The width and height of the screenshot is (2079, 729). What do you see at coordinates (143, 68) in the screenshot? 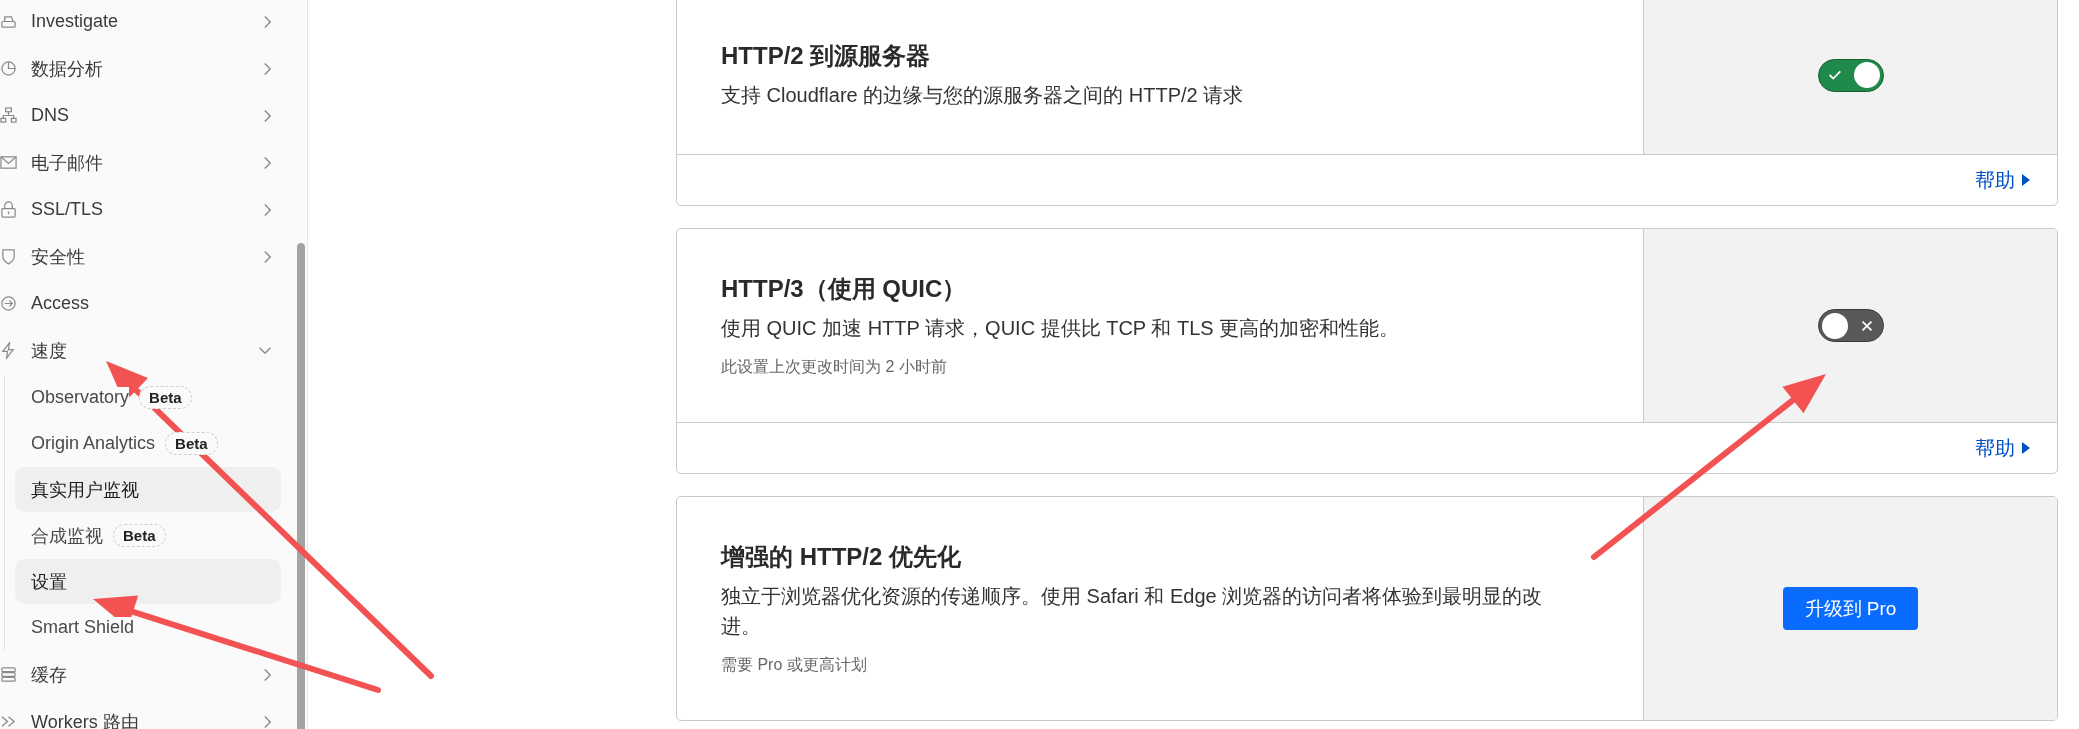
I see `sidebar-item: 数据分析` at bounding box center [143, 68].